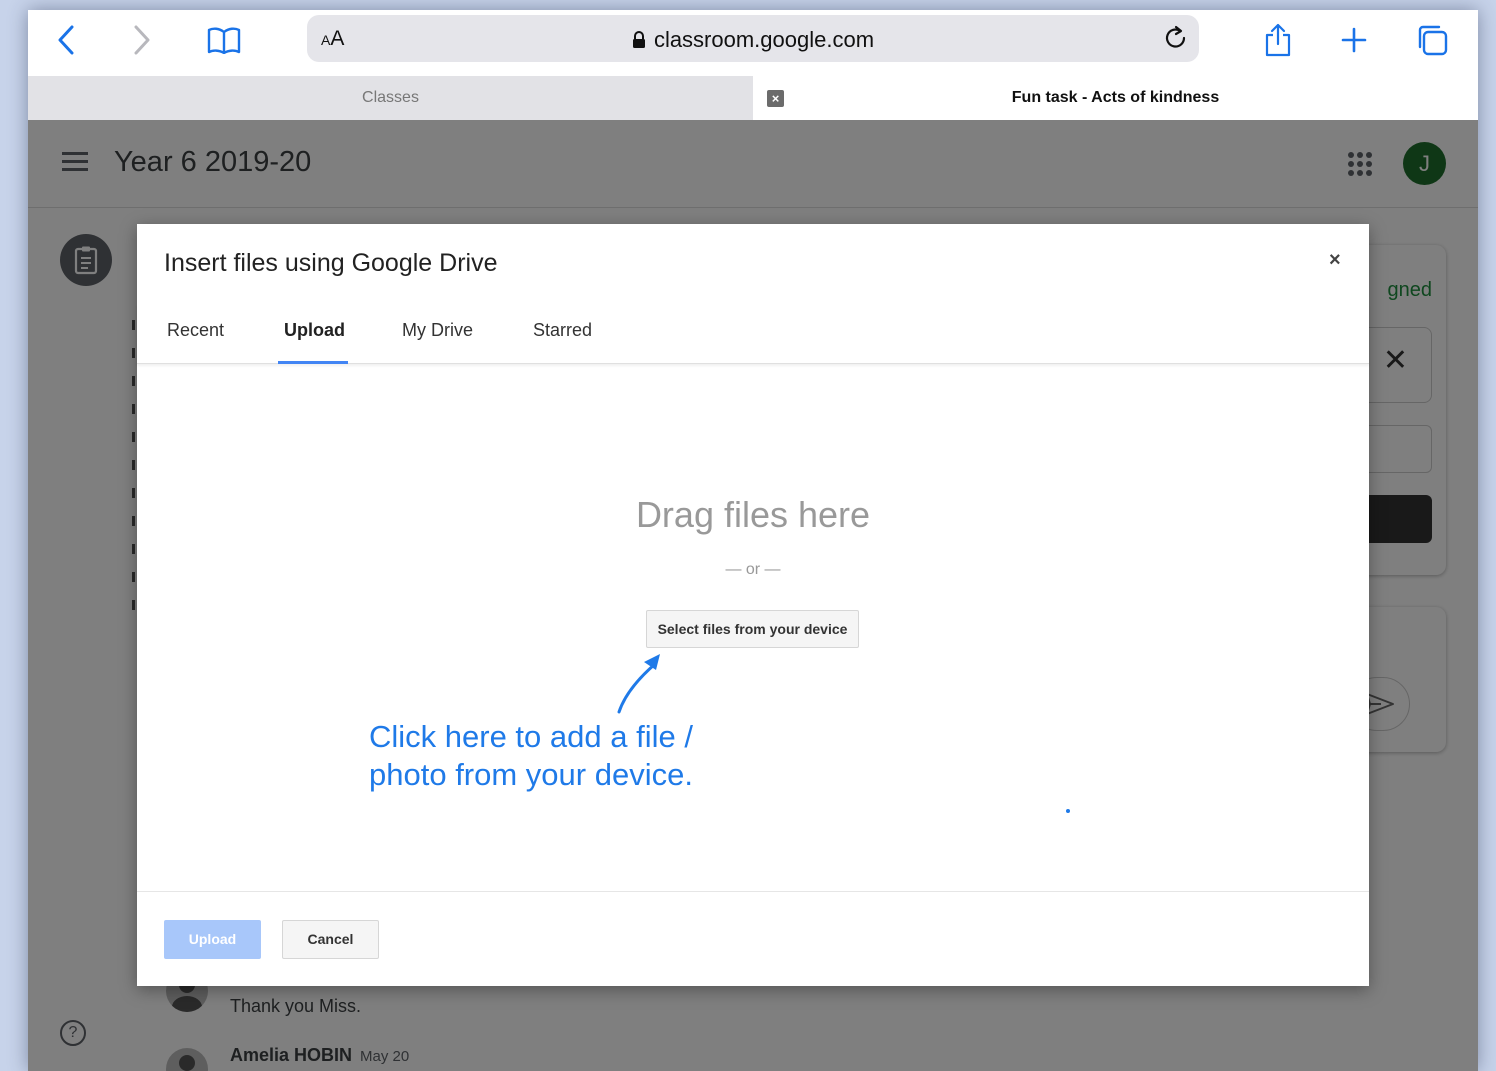  Describe the element at coordinates (1335, 260) in the screenshot. I see `close-icon: ×` at that location.